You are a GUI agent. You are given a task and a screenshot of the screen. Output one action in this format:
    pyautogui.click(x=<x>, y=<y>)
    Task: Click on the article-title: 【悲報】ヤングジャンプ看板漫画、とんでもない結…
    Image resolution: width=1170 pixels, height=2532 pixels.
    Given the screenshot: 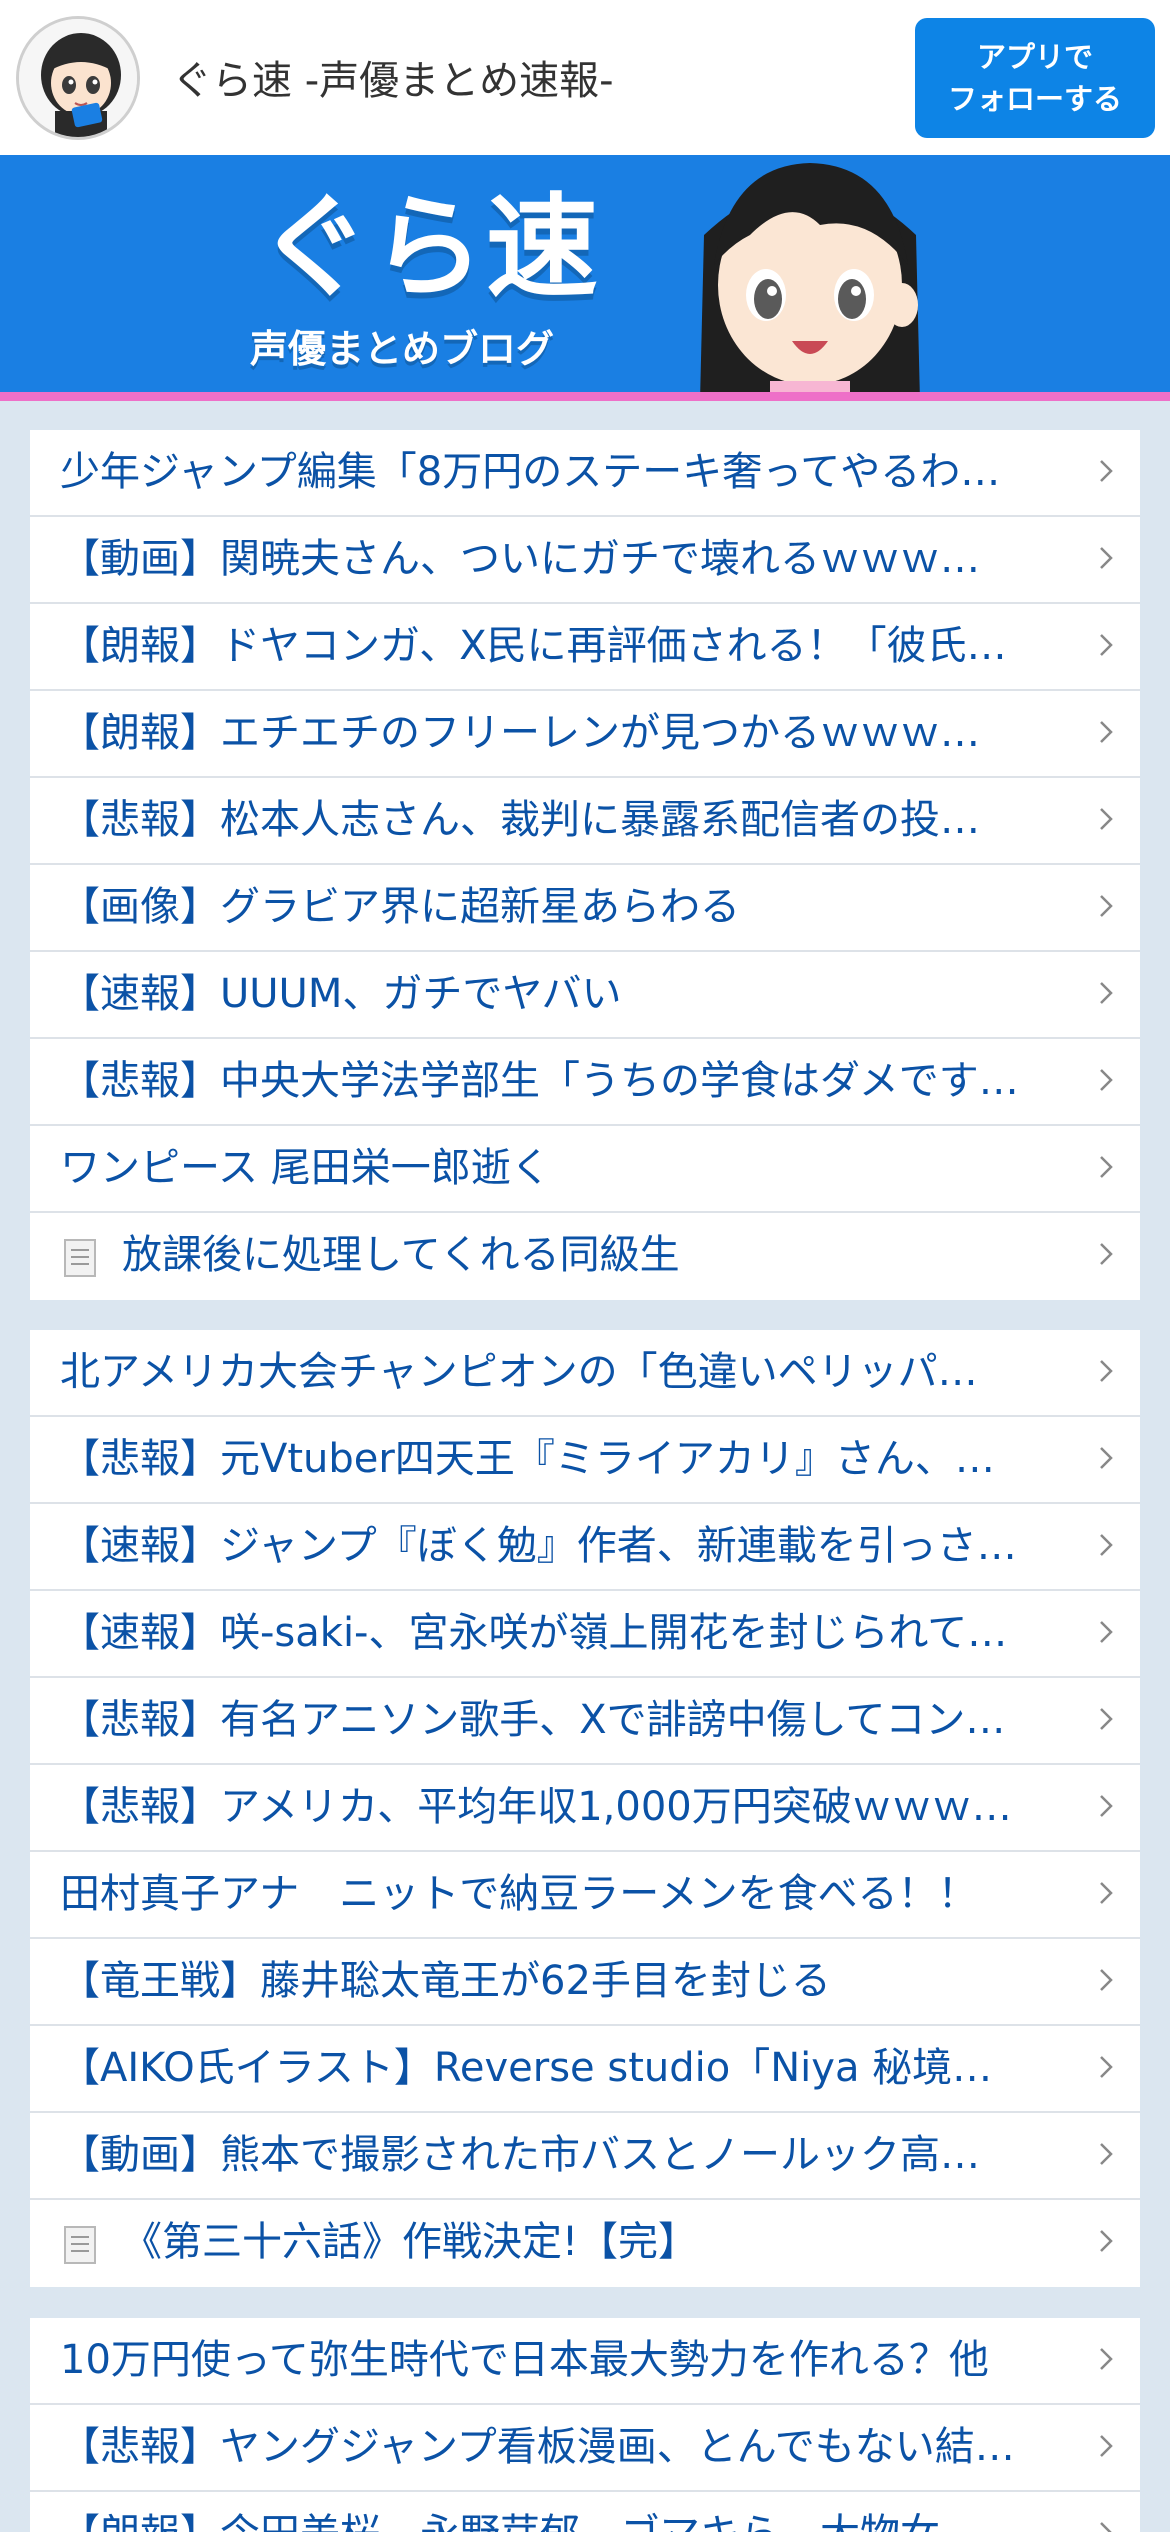 What is the action you would take?
    pyautogui.click(x=537, y=2447)
    